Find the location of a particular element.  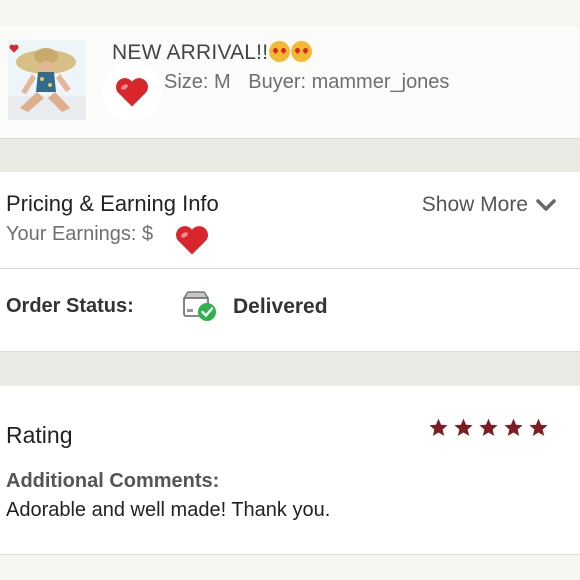

item-size: Size: M is located at coordinates (197, 82).